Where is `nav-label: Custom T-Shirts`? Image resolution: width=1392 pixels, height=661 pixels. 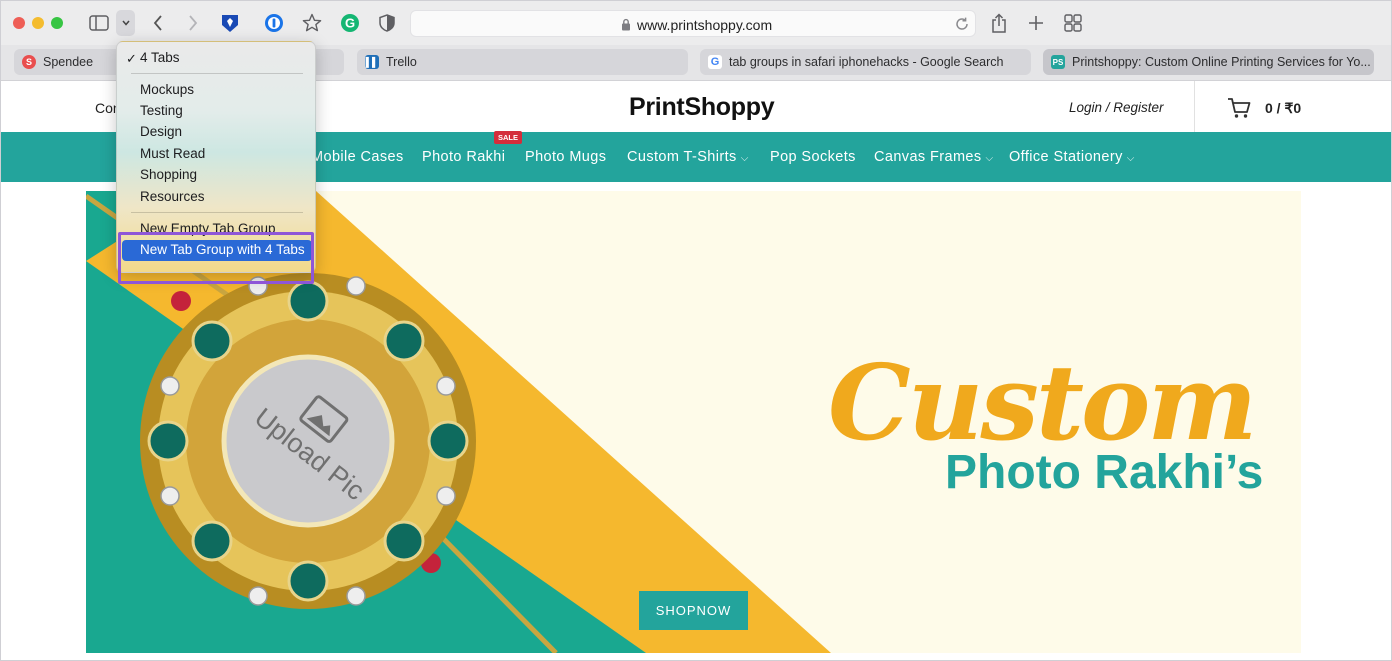
nav-label: Custom T-Shirts is located at coordinates (682, 157).